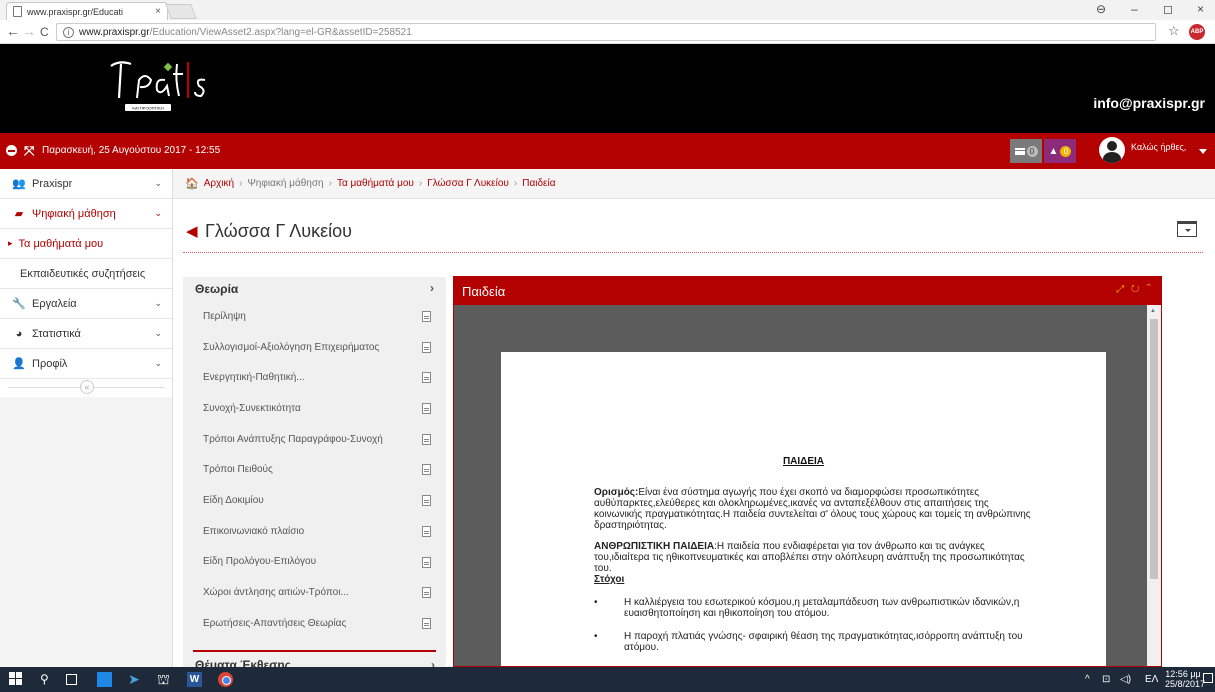 The height and width of the screenshot is (692, 1215). Describe the element at coordinates (607, 88) in the screenshot. I see `site-header: ΚΑΙ ΠΡΟΟΠΤΙΚΗ info@praxispr.gr` at that location.